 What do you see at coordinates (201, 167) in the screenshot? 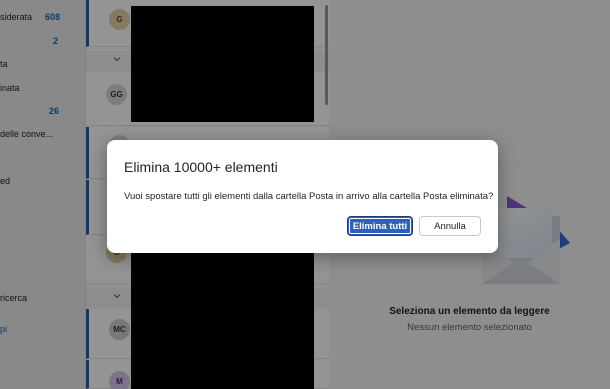
I see `dialog-title: Elimina 10000+ elementi` at bounding box center [201, 167].